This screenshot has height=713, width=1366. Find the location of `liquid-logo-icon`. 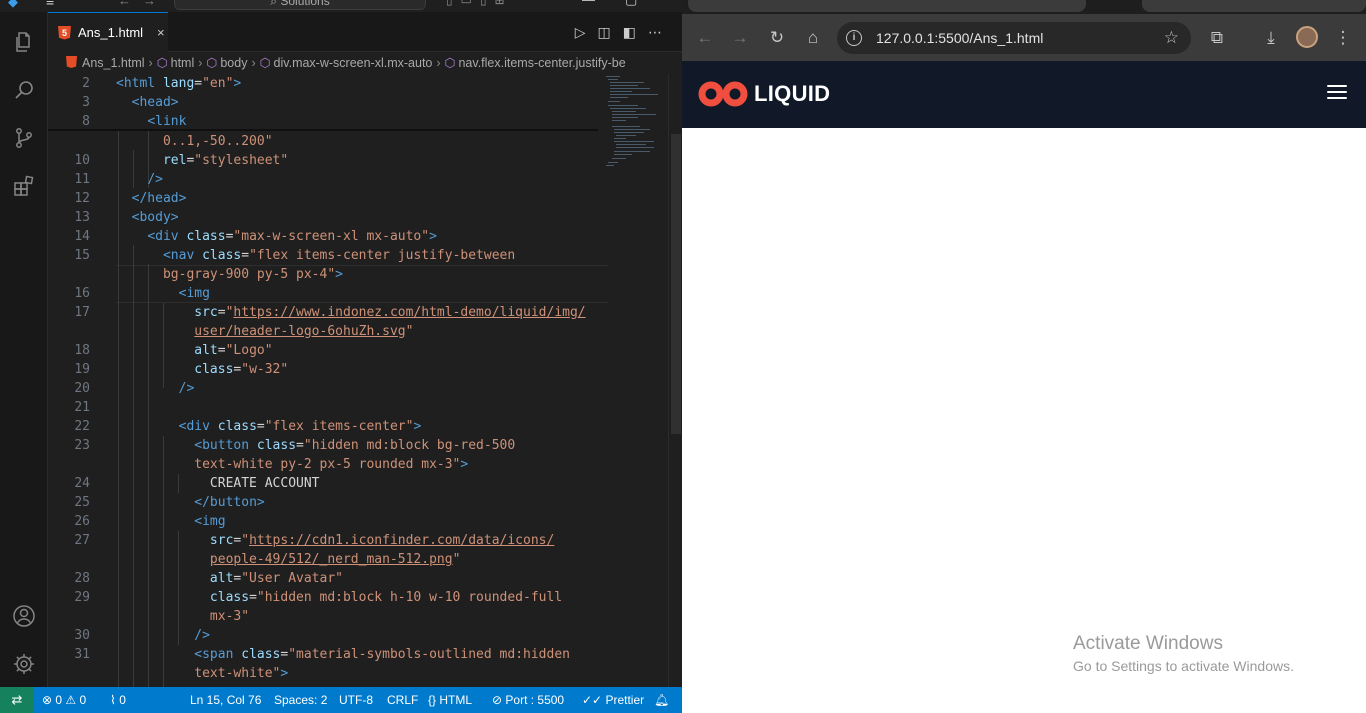

liquid-logo-icon is located at coordinates (723, 94).